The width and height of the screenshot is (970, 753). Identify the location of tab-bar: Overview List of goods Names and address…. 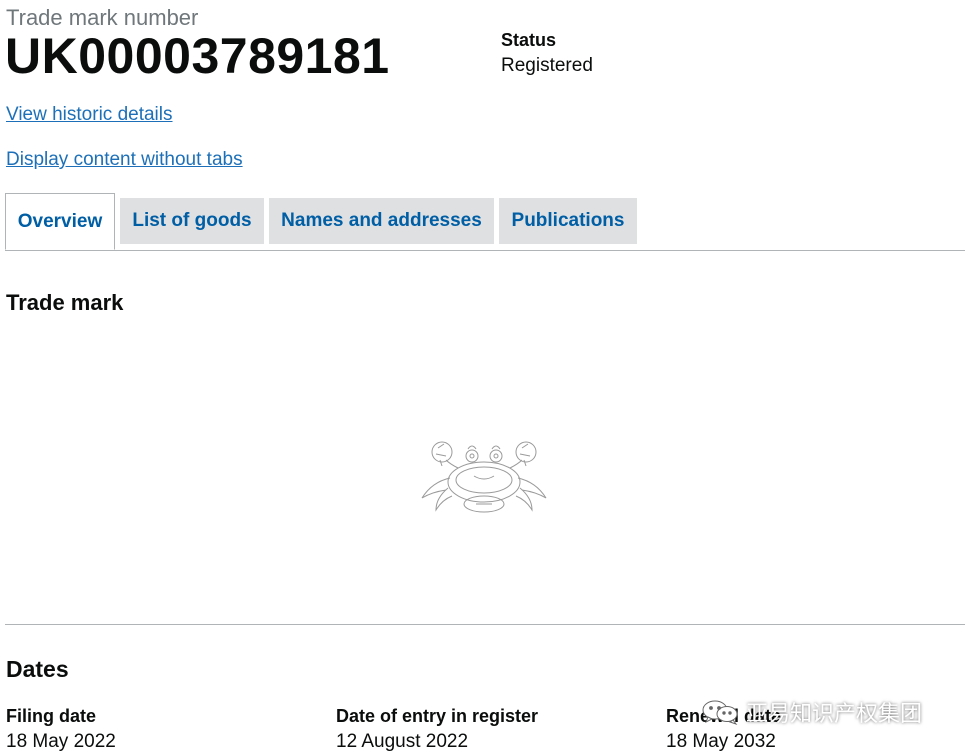
(485, 222).